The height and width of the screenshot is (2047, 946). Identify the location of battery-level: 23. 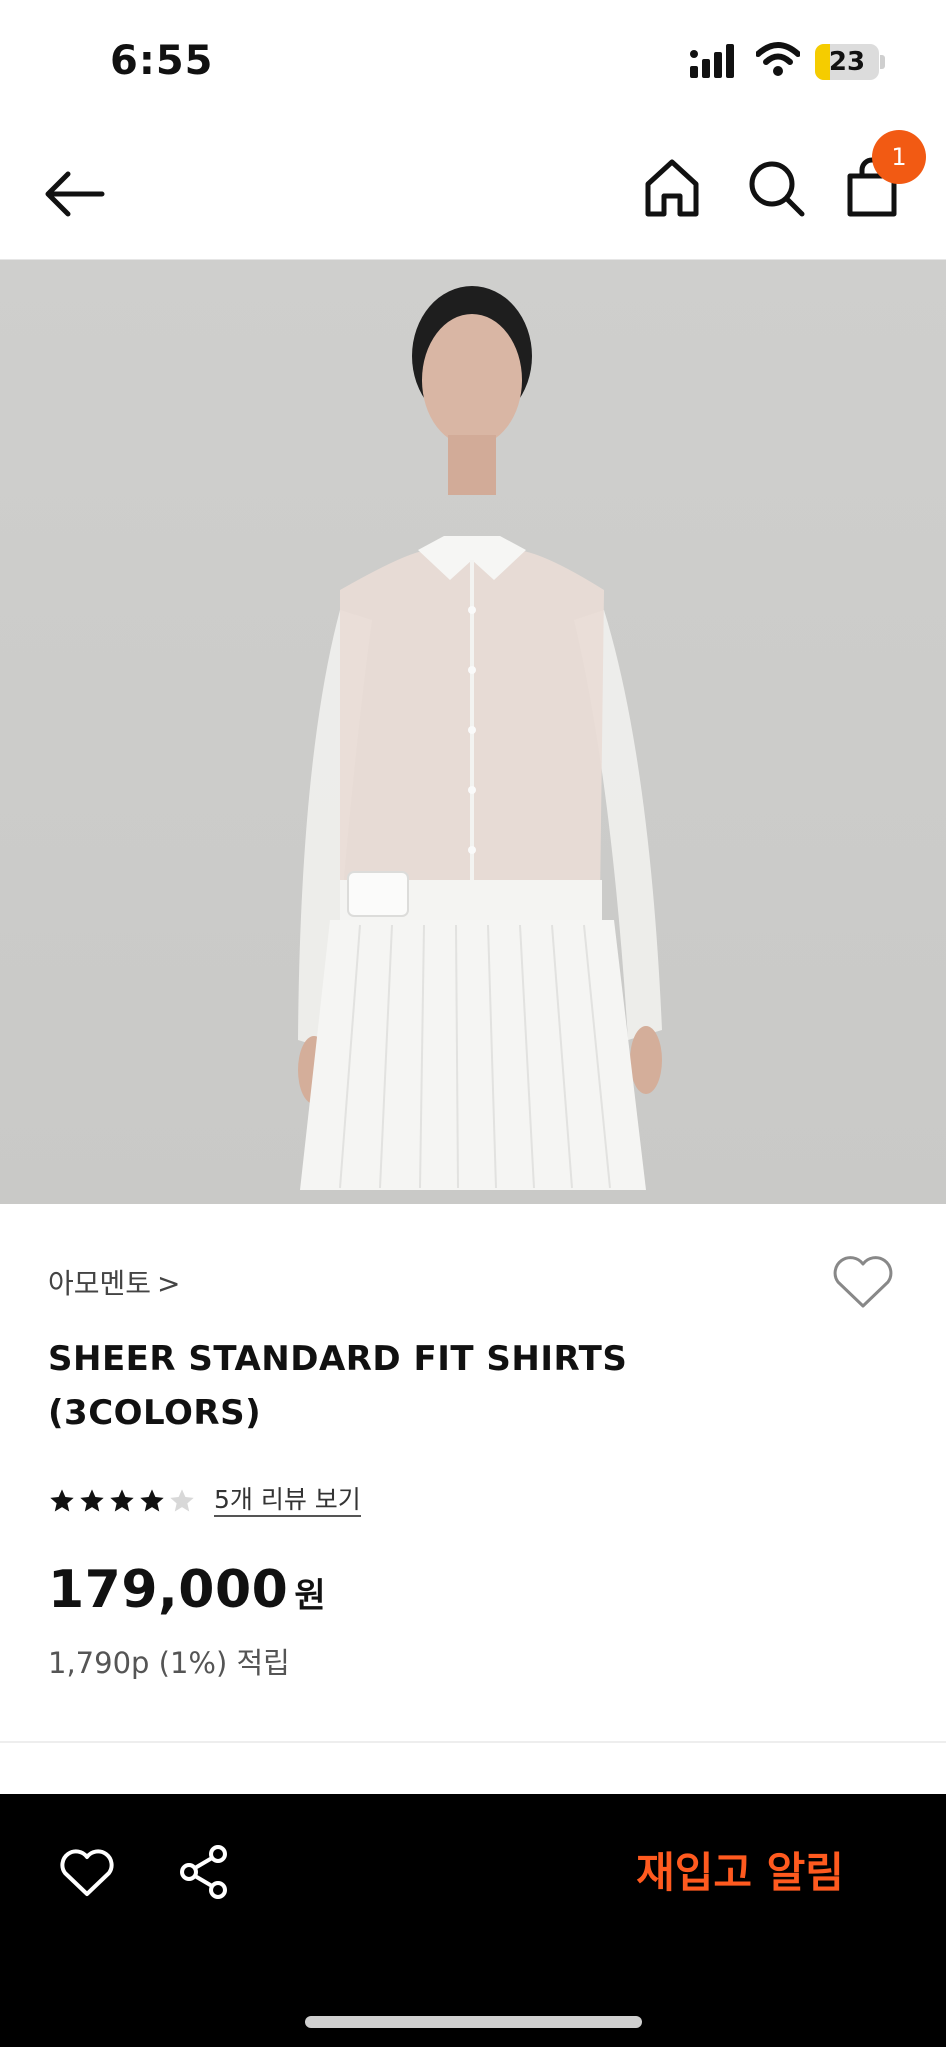
(847, 62).